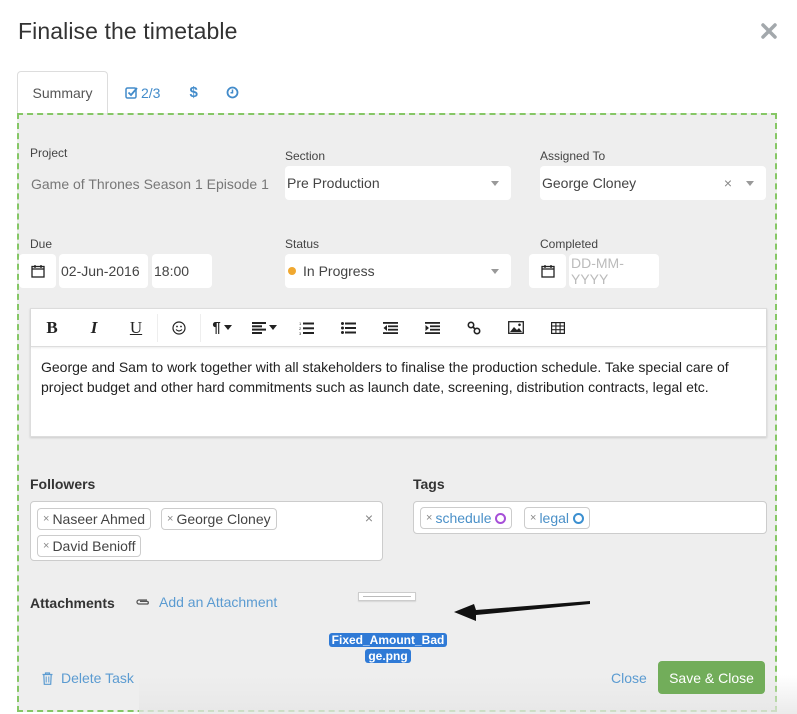  Describe the element at coordinates (99, 519) in the screenshot. I see `follower-name: Naseer Ahmed` at that location.